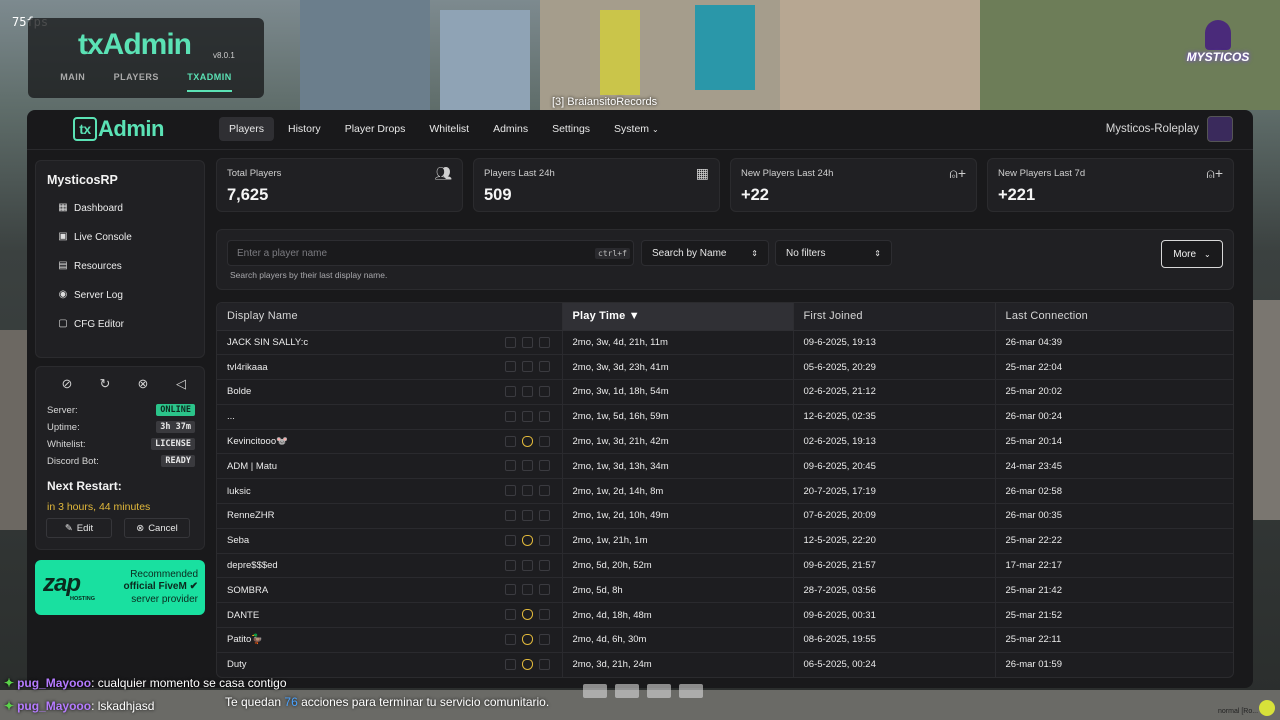  Describe the element at coordinates (1152, 129) in the screenshot. I see `server-name: Mysticos-Roleplay` at that location.